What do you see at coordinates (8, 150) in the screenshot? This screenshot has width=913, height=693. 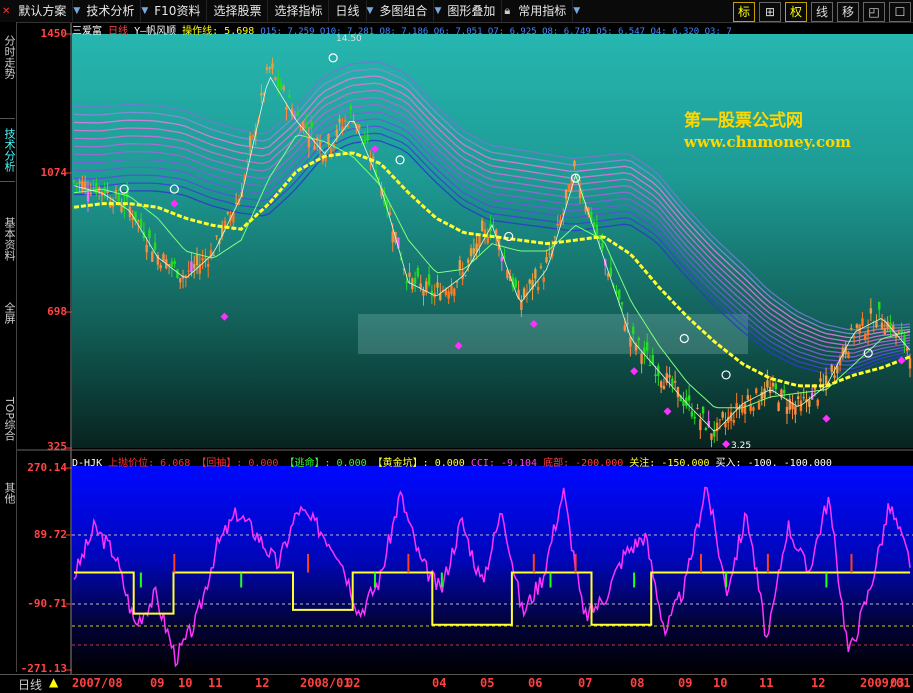 I see `tab-tech-analysis: 技术分析` at bounding box center [8, 150].